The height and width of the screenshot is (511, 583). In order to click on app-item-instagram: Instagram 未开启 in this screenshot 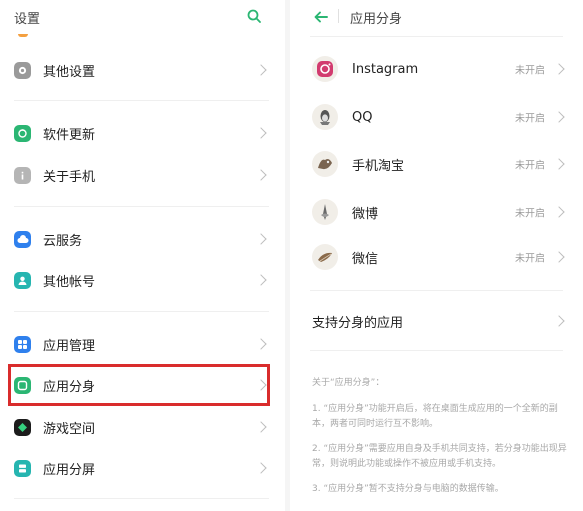, I will do `click(439, 69)`.